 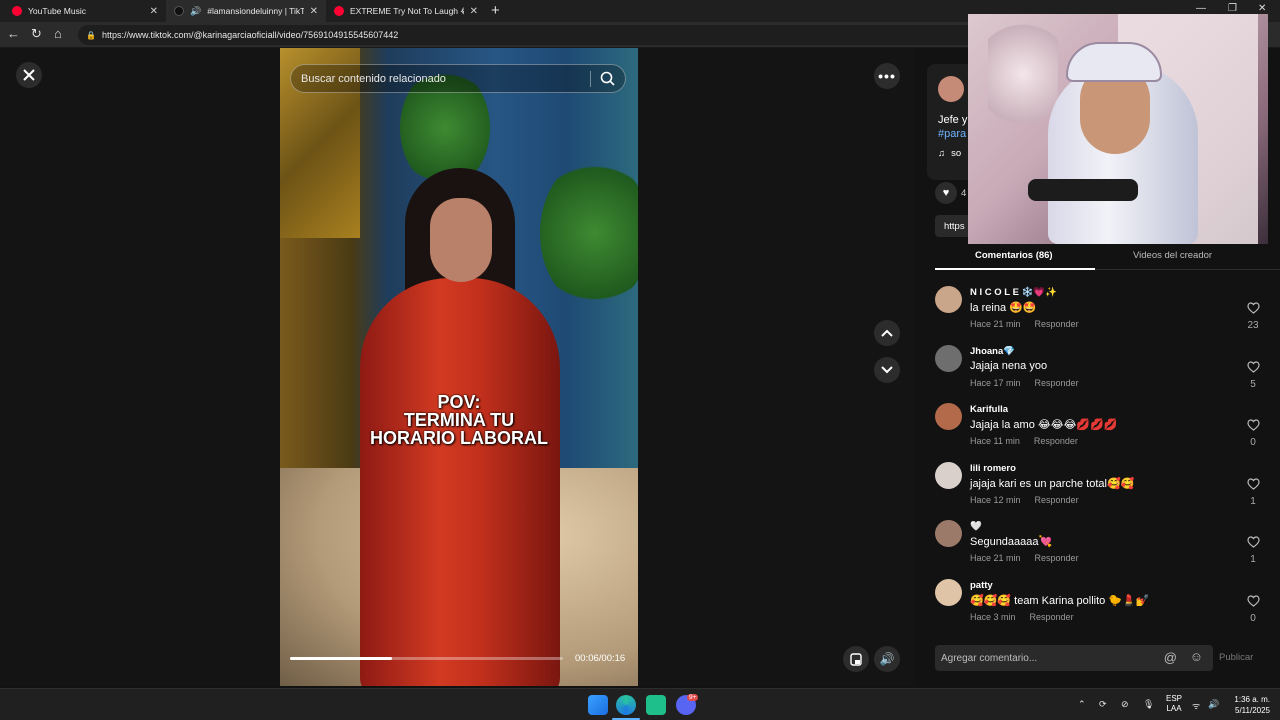 What do you see at coordinates (458, 78) in the screenshot?
I see `related-search-bar: Buscar contenido relacionado` at bounding box center [458, 78].